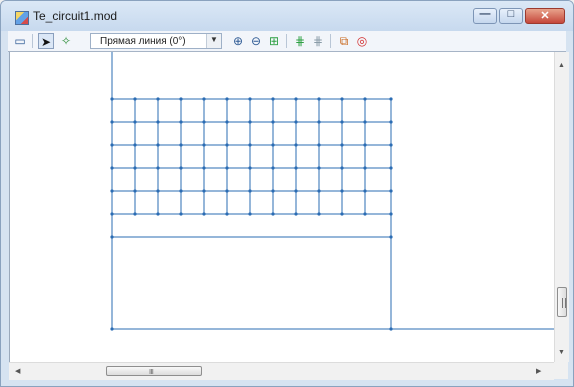 Image resolution: width=574 pixels, height=387 pixels. Describe the element at coordinates (485, 16) in the screenshot. I see `minimize-button: —` at that location.